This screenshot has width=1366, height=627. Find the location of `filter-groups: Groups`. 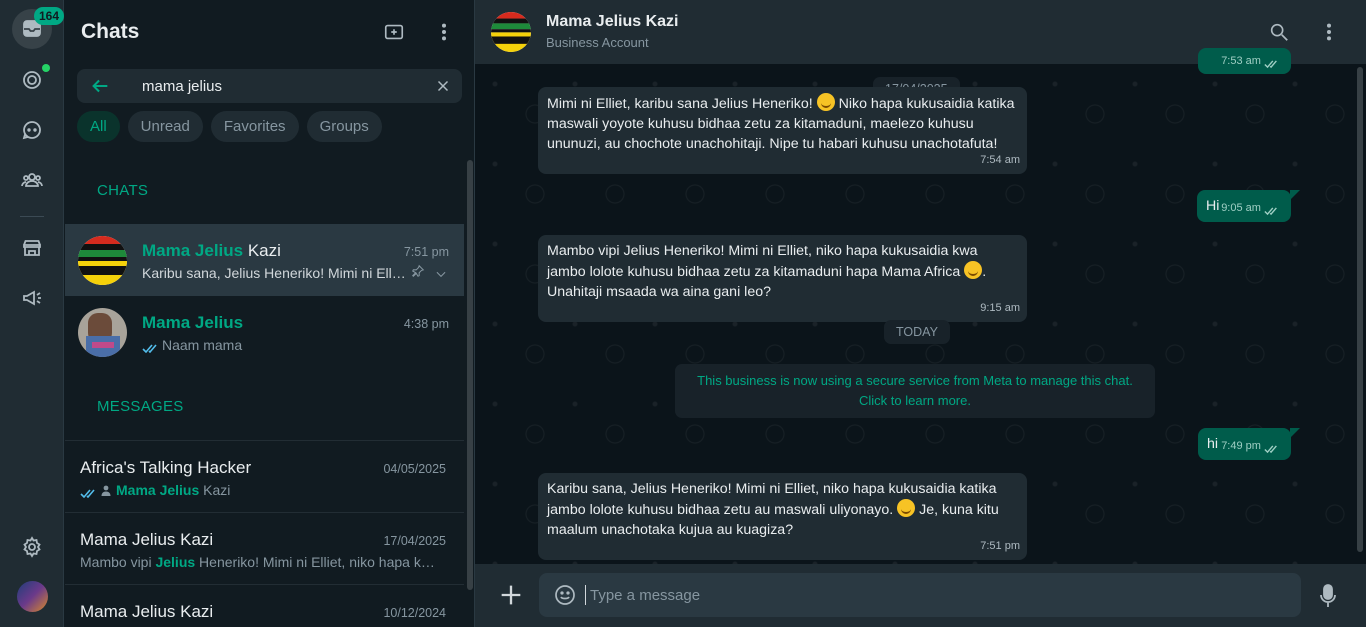

filter-groups: Groups is located at coordinates (344, 126).